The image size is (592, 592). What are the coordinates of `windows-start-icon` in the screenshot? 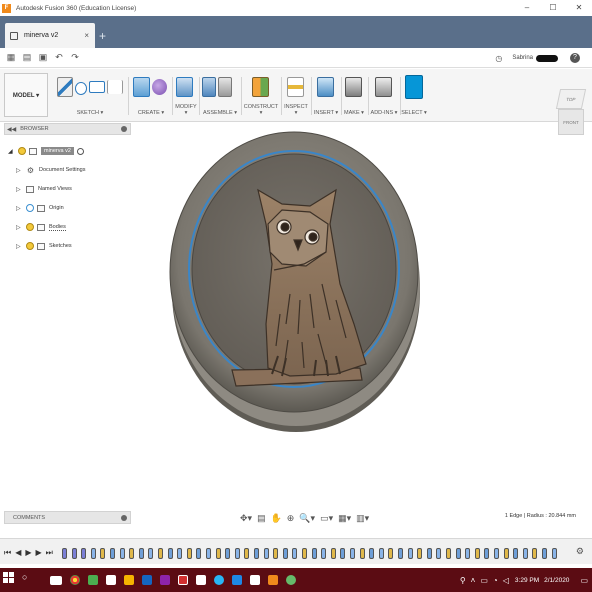 It's located at (9, 578).